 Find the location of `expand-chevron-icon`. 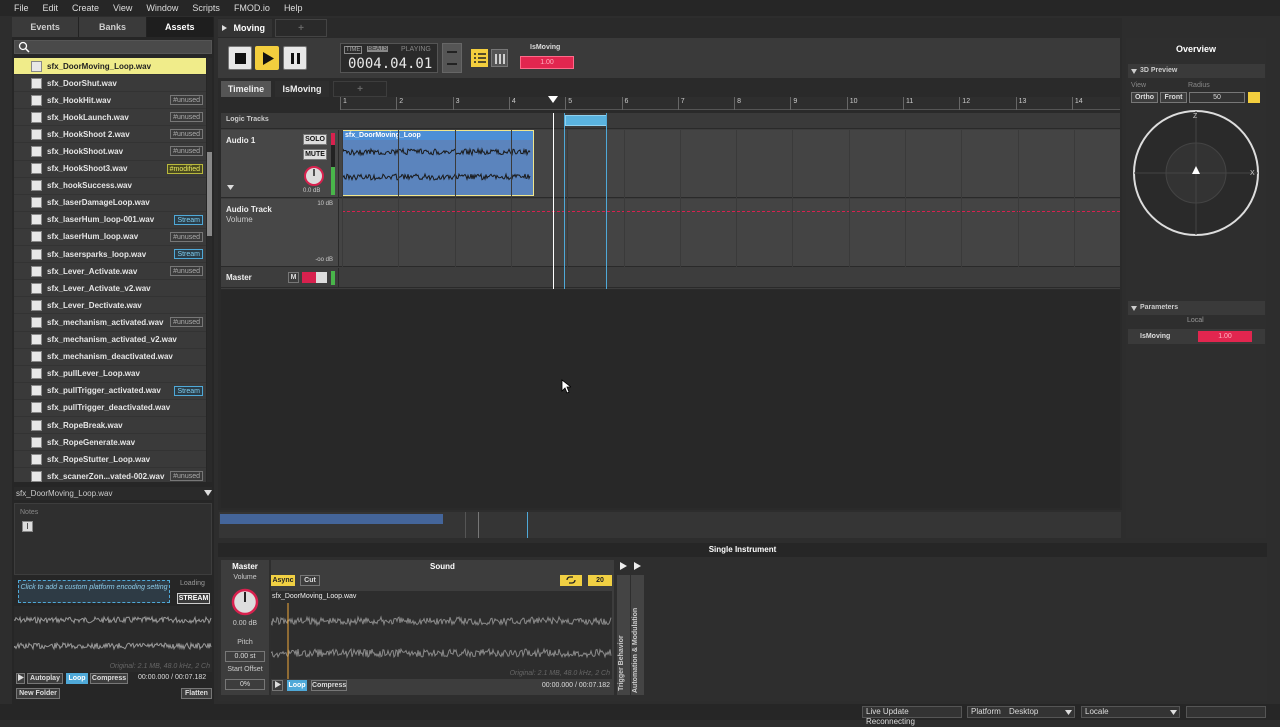

expand-chevron-icon is located at coordinates (230, 187).